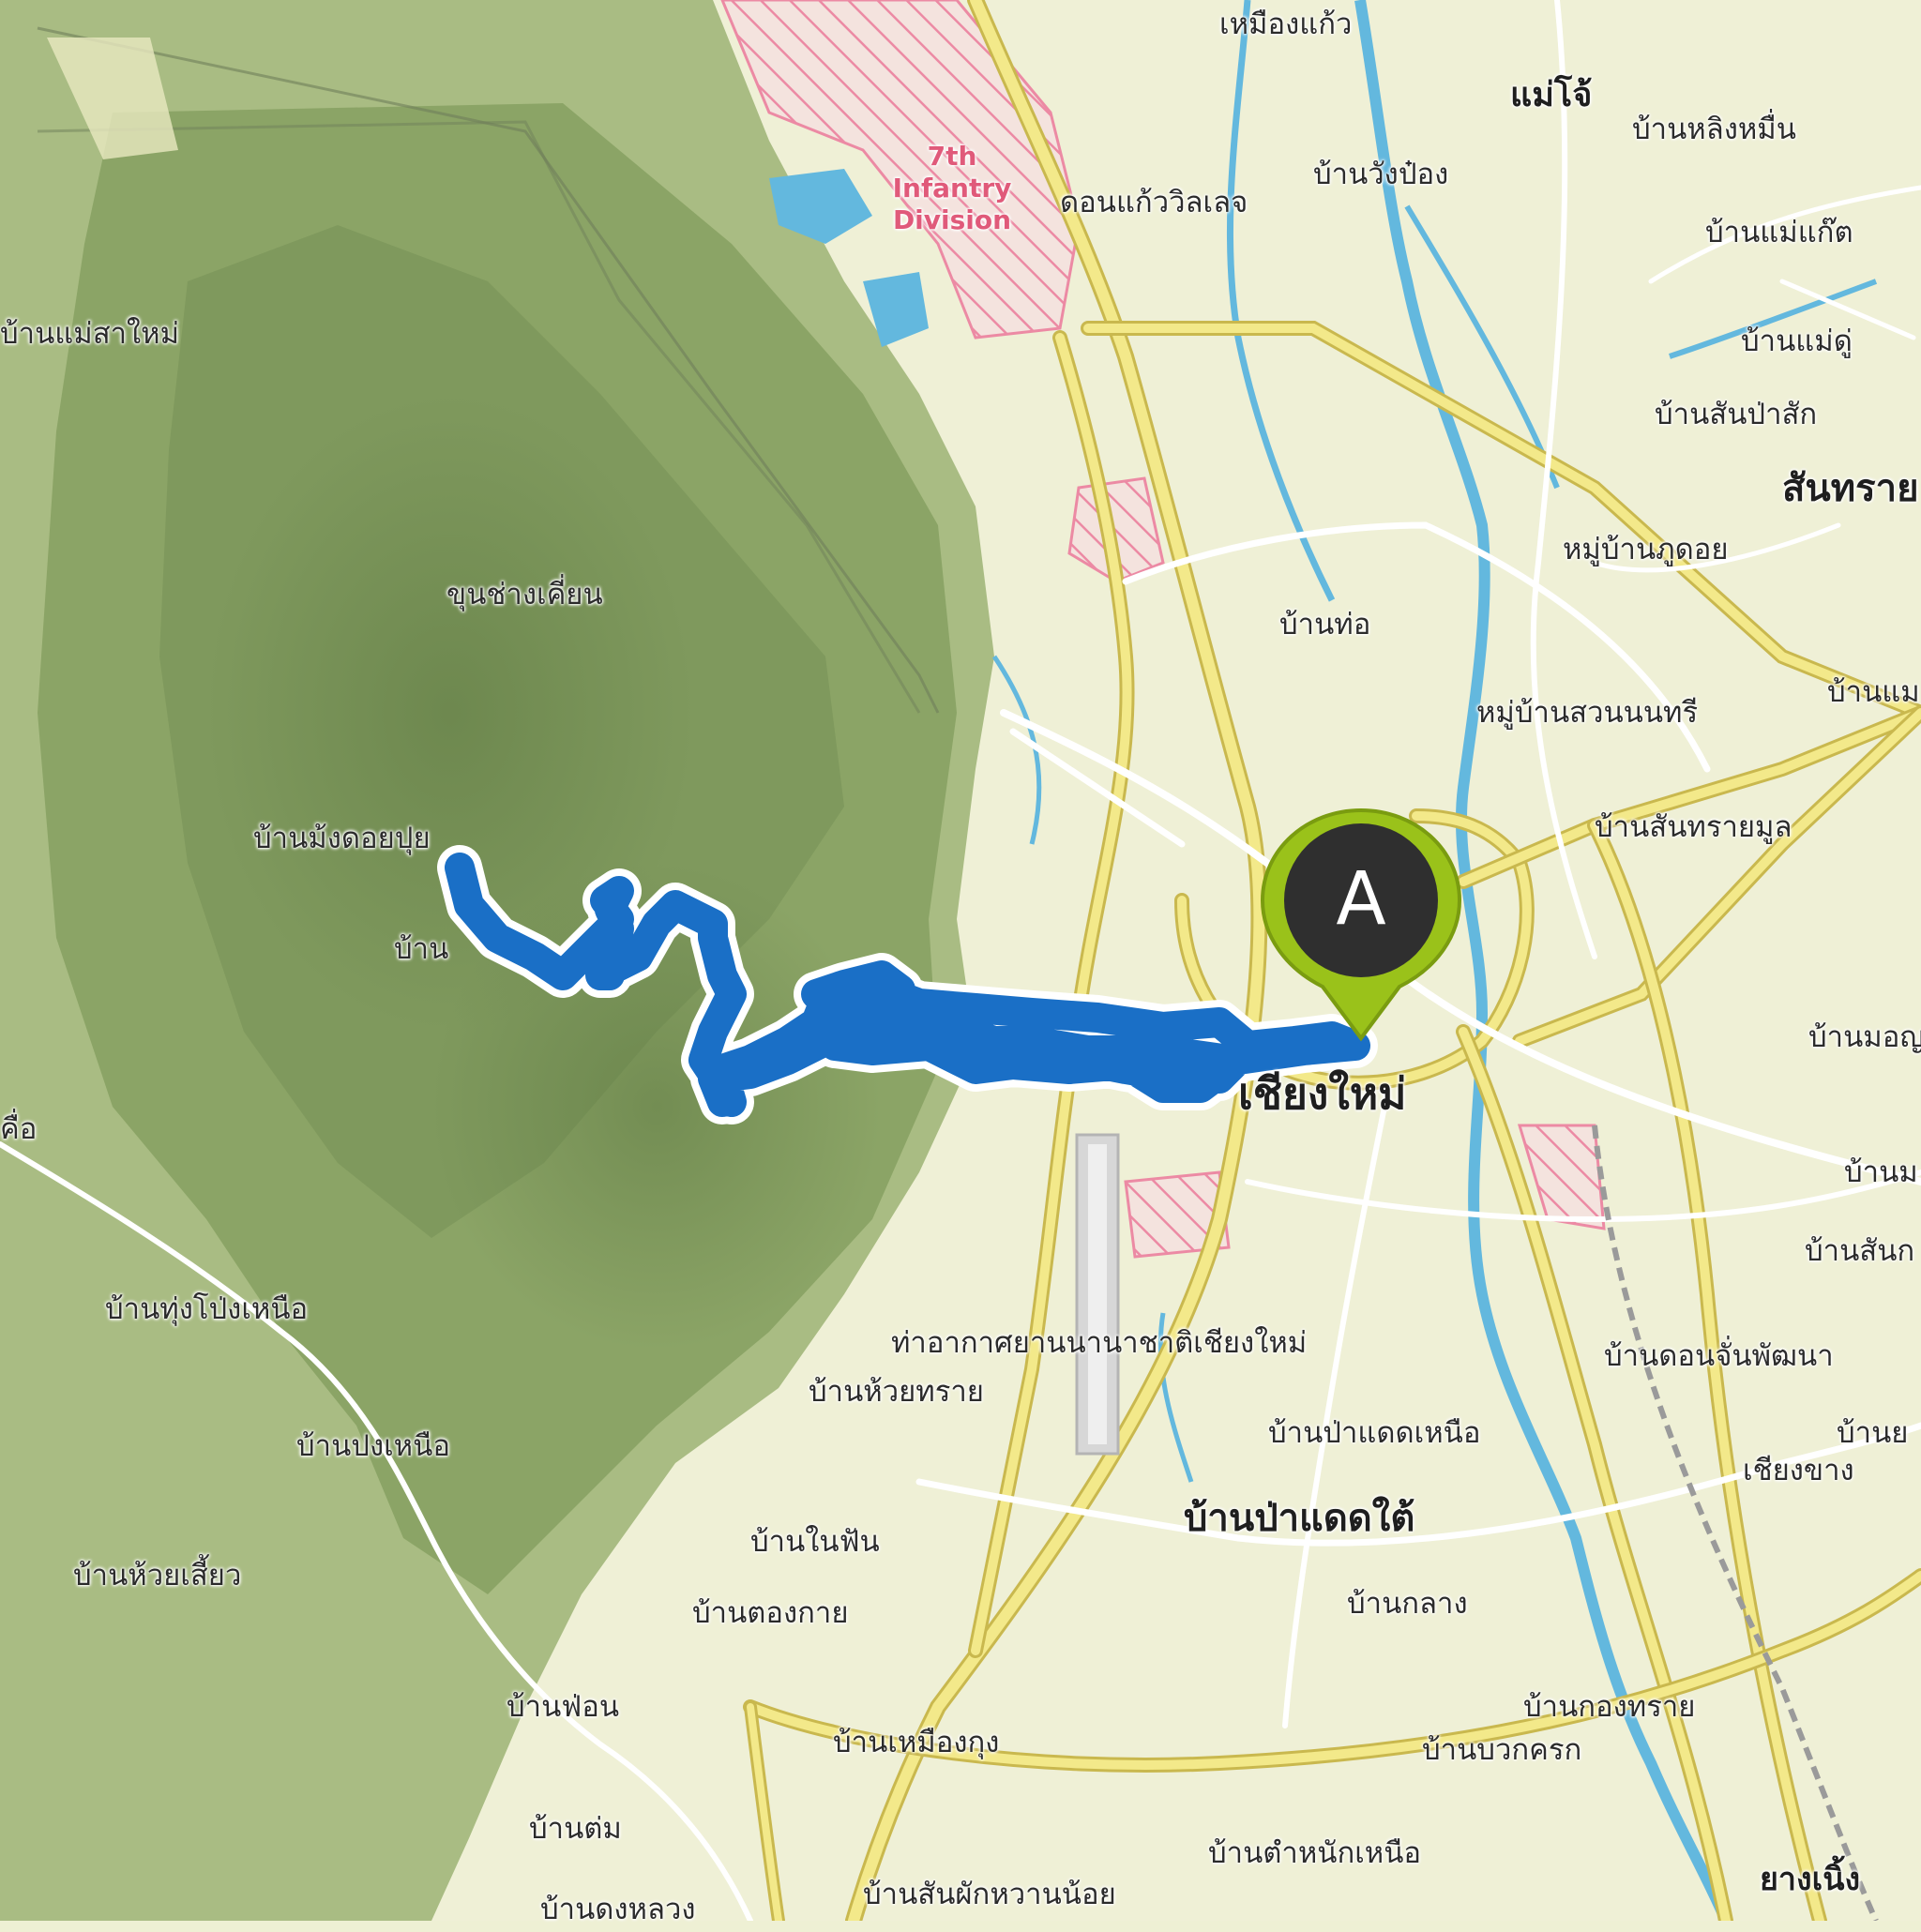 The width and height of the screenshot is (1921, 1932). Describe the element at coordinates (1779, 232) in the screenshot. I see `place-label: บ้านแม่แก๊ต` at that location.